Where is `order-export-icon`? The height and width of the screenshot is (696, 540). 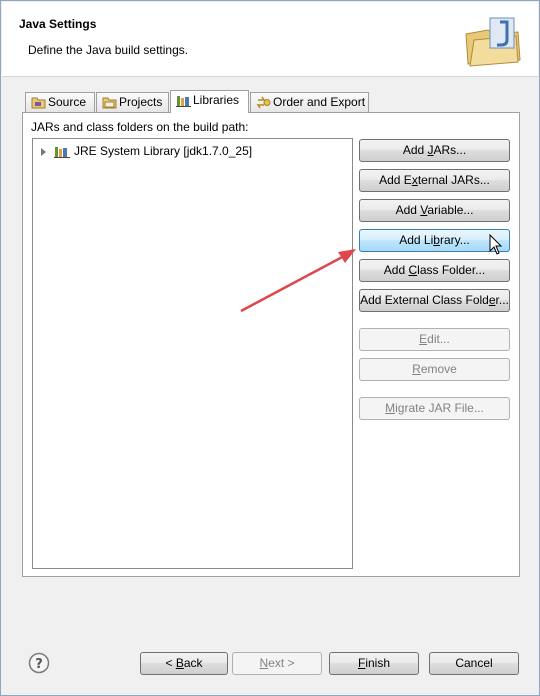
order-export-icon is located at coordinates (263, 102).